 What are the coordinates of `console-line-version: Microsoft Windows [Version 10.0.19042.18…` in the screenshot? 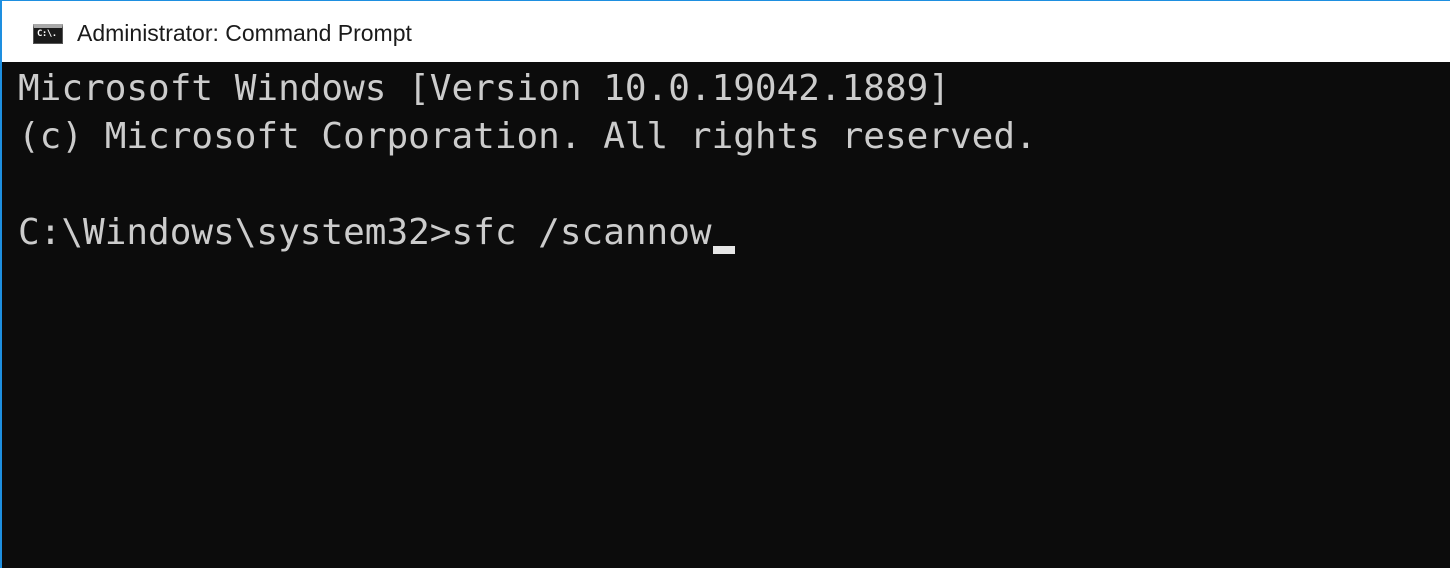 It's located at (484, 88).